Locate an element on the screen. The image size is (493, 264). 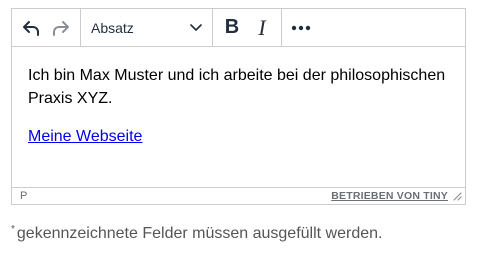
undo-icon is located at coordinates (31, 28).